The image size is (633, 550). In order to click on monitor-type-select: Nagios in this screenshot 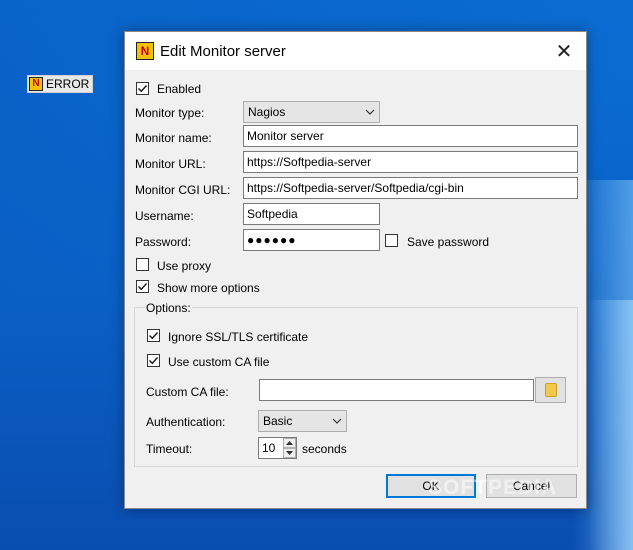, I will do `click(311, 112)`.